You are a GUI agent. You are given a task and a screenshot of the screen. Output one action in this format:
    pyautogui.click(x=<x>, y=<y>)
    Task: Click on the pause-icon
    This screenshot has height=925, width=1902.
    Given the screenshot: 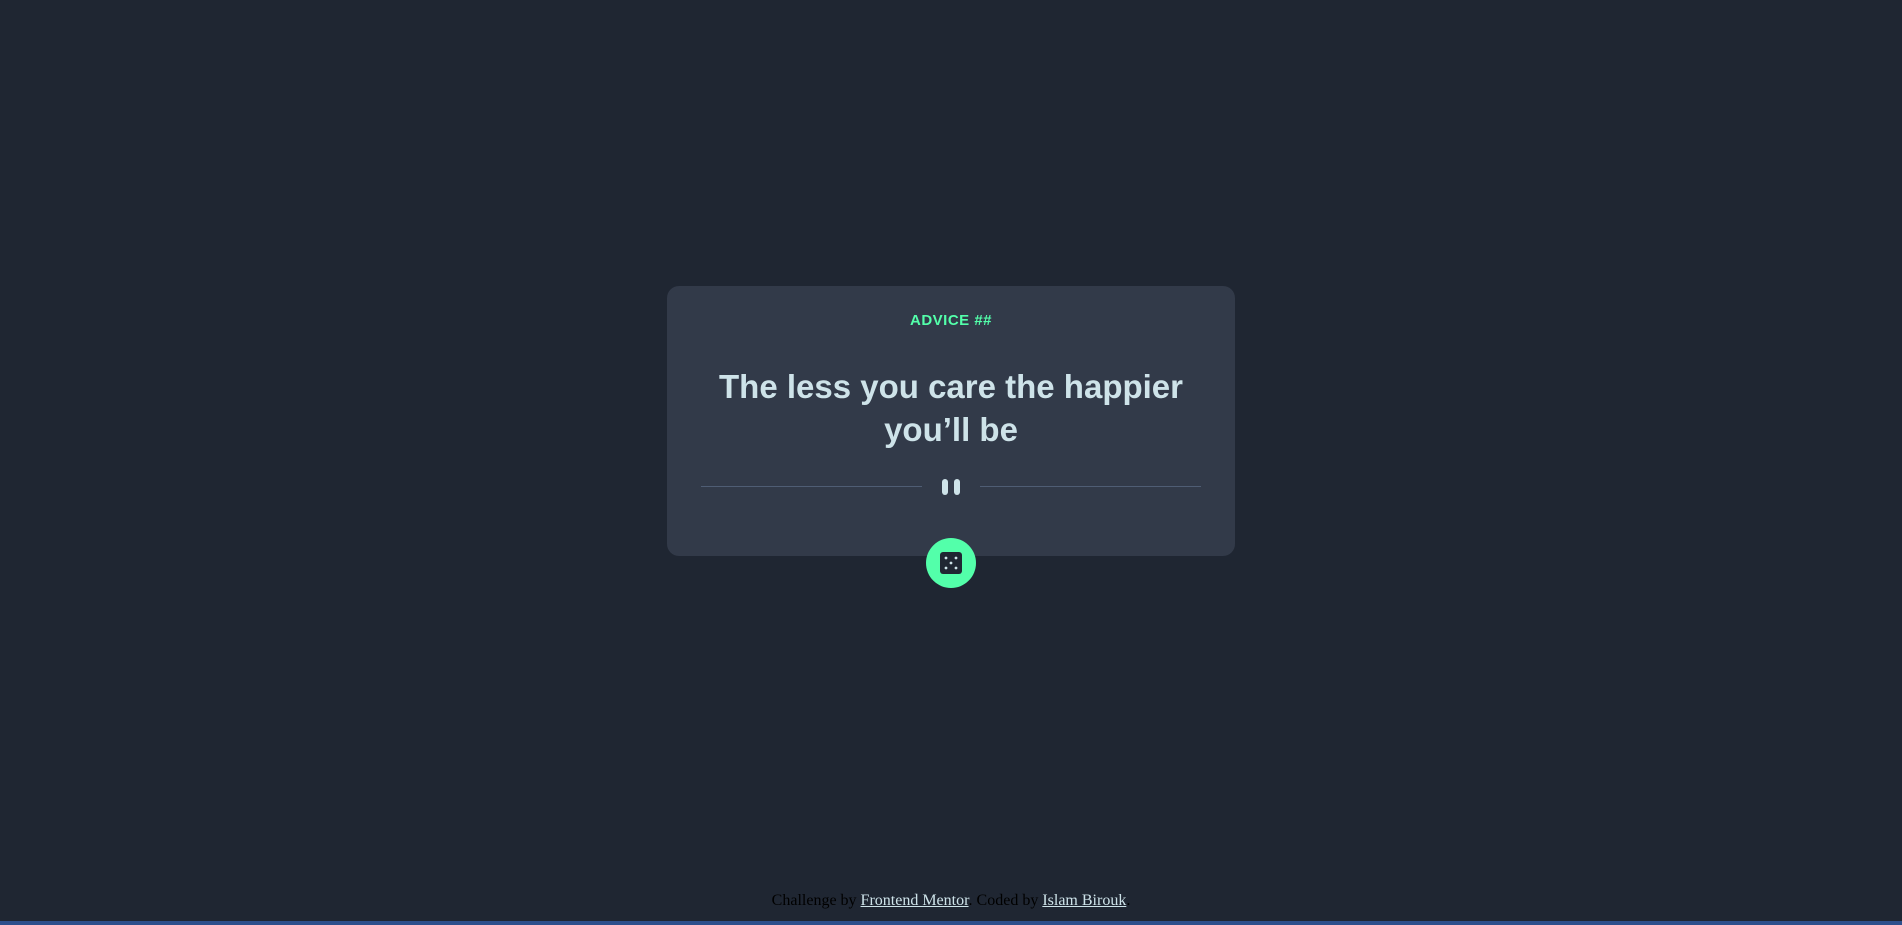 What is the action you would take?
    pyautogui.click(x=951, y=487)
    